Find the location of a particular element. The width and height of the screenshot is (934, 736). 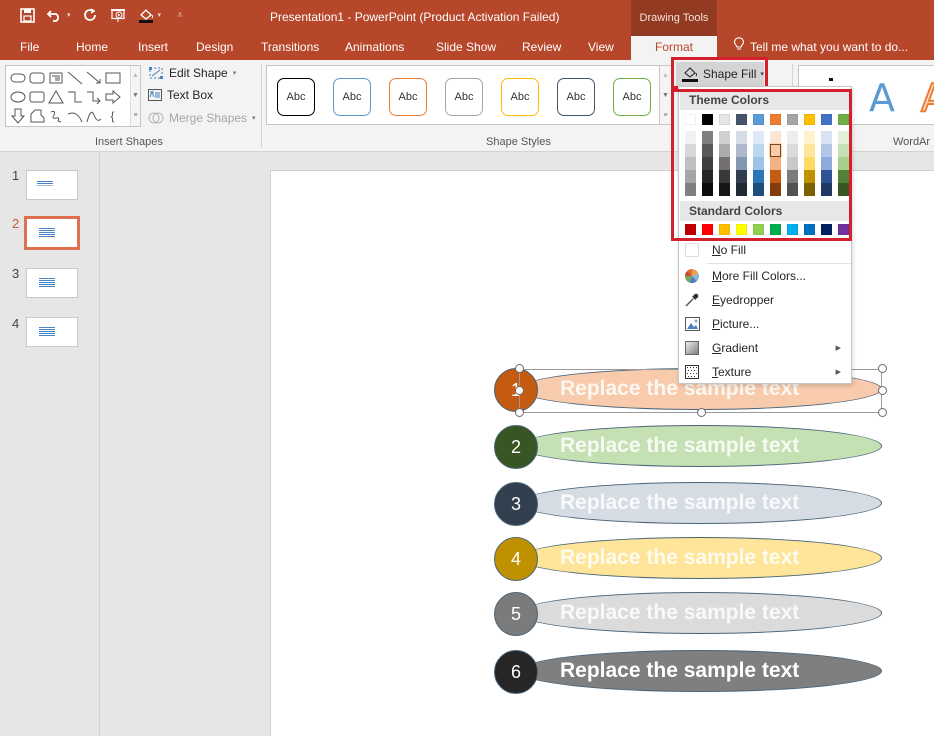

shape-styles-gallery: Abc Abc Abc Abc Abc Abc Abc is located at coordinates (463, 95).